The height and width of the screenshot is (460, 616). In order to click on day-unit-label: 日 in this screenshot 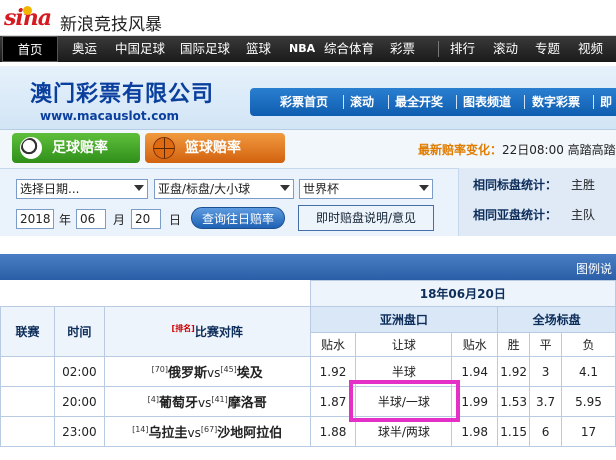, I will do `click(175, 220)`.